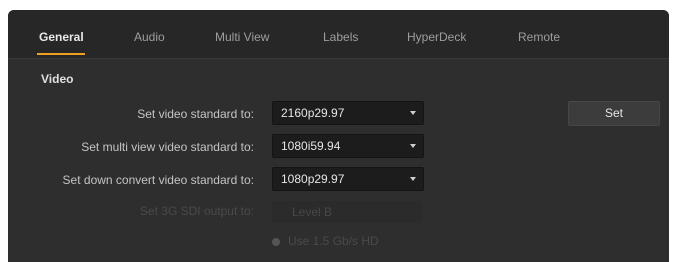 The width and height of the screenshot is (678, 262). I want to click on multi-view-standard-label: Set multi view video standard to:, so click(167, 147).